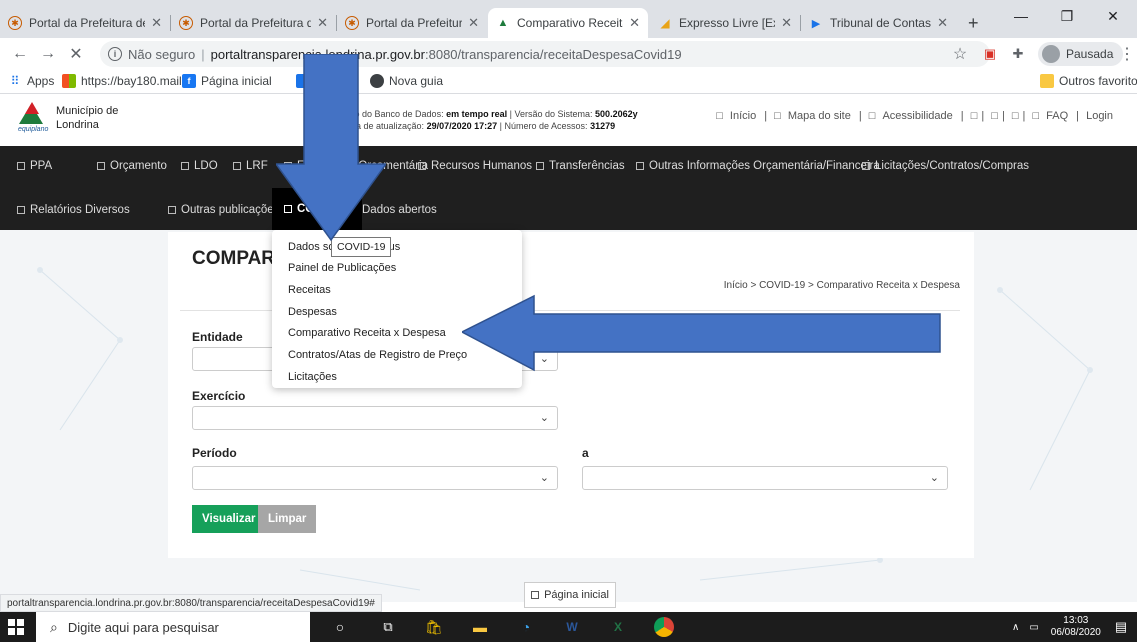 This screenshot has width=1137, height=642. I want to click on nav-item-orcamento: Orçamento, so click(132, 166).